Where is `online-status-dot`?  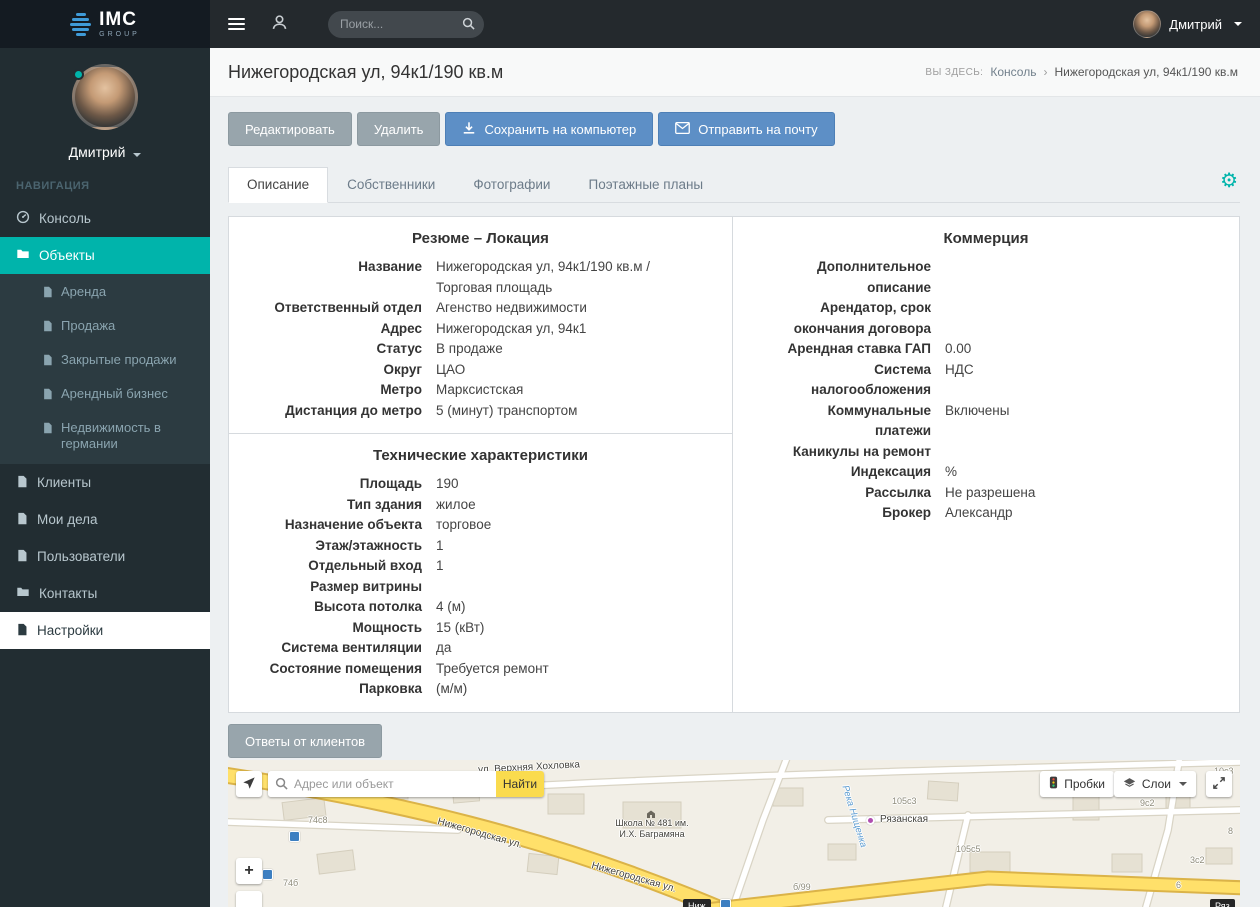
online-status-dot is located at coordinates (78, 74).